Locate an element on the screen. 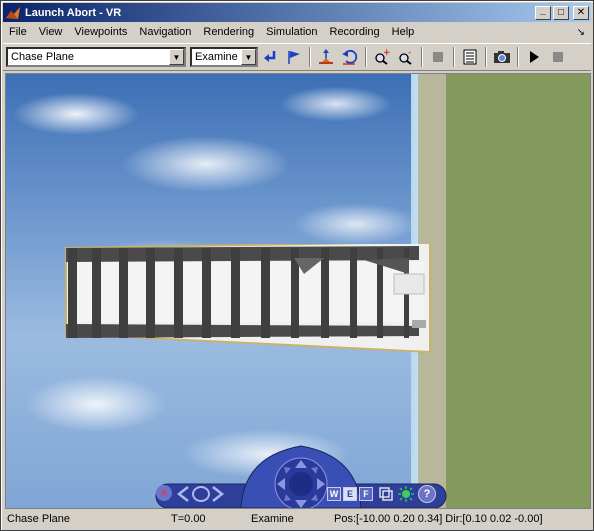  undo-rotate-icon is located at coordinates (350, 57).